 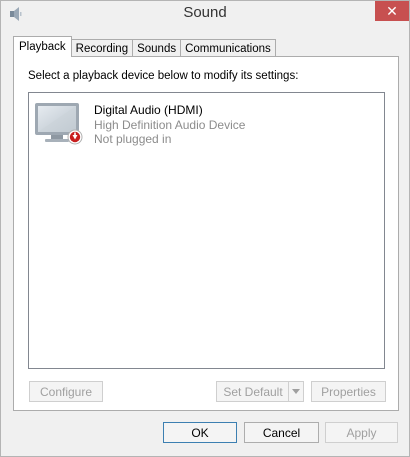 What do you see at coordinates (66, 391) in the screenshot?
I see `configure-button: Configure` at bounding box center [66, 391].